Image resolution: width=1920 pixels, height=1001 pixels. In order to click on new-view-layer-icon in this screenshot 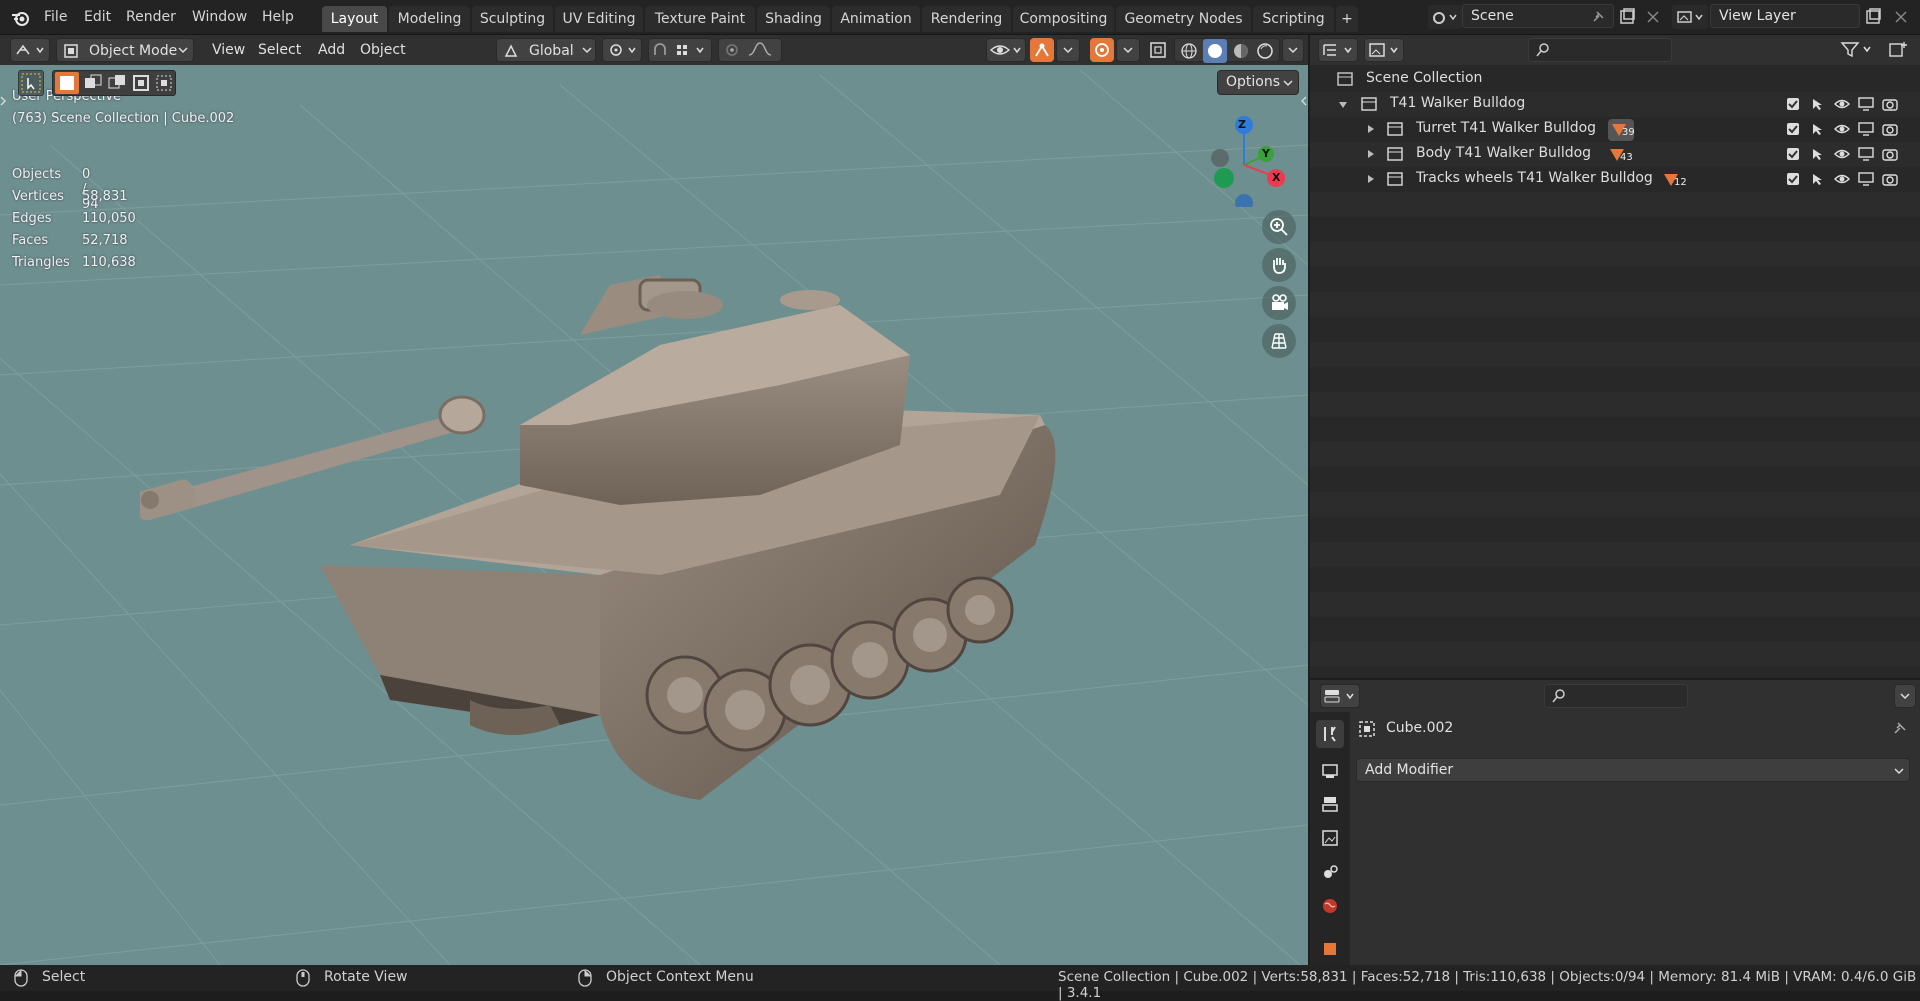, I will do `click(1873, 17)`.